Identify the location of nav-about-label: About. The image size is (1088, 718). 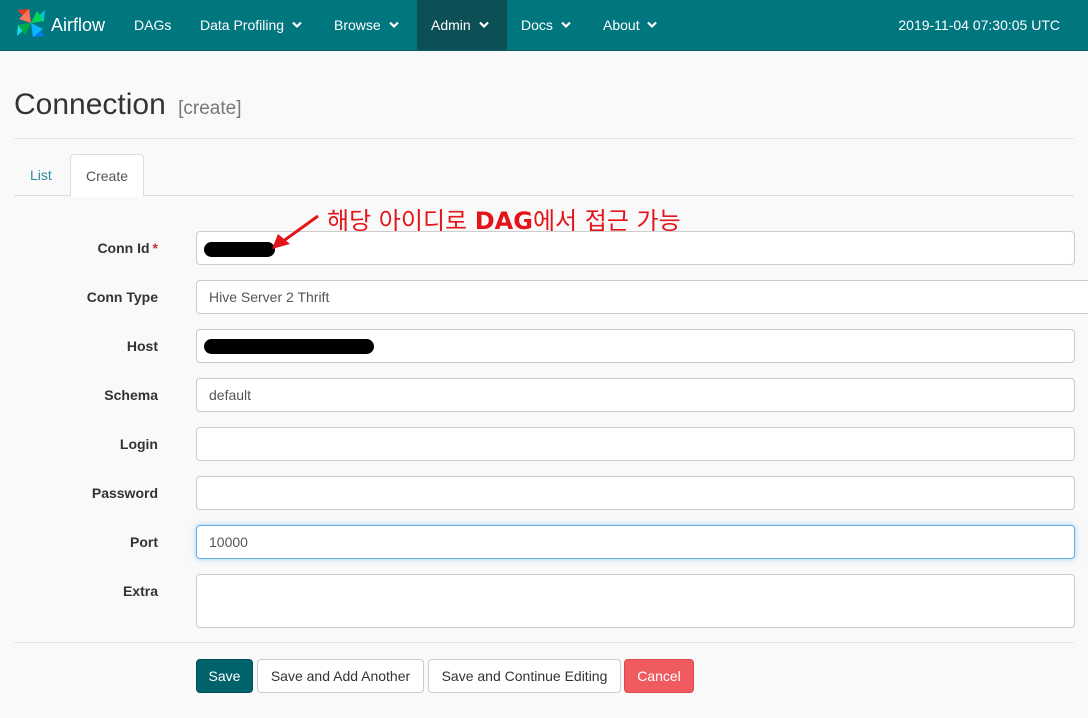
(621, 25).